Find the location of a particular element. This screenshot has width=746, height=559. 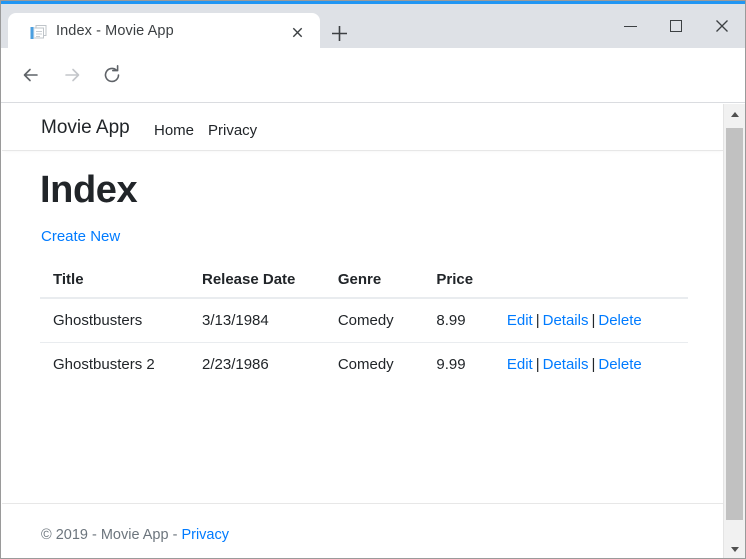

chevron-up-icon is located at coordinates (734, 114).